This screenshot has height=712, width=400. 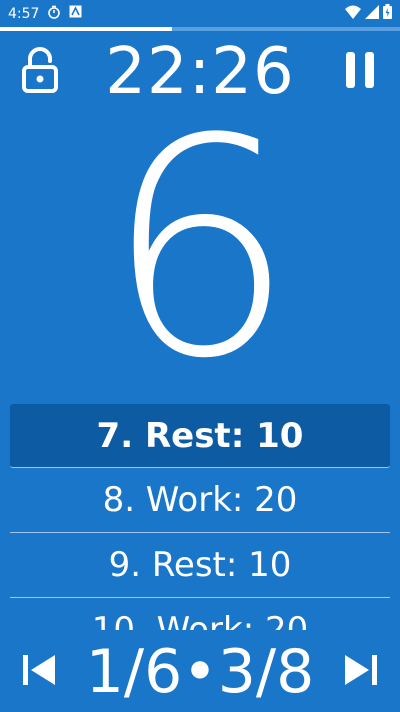 I want to click on workout-progress-fill, so click(x=86, y=29).